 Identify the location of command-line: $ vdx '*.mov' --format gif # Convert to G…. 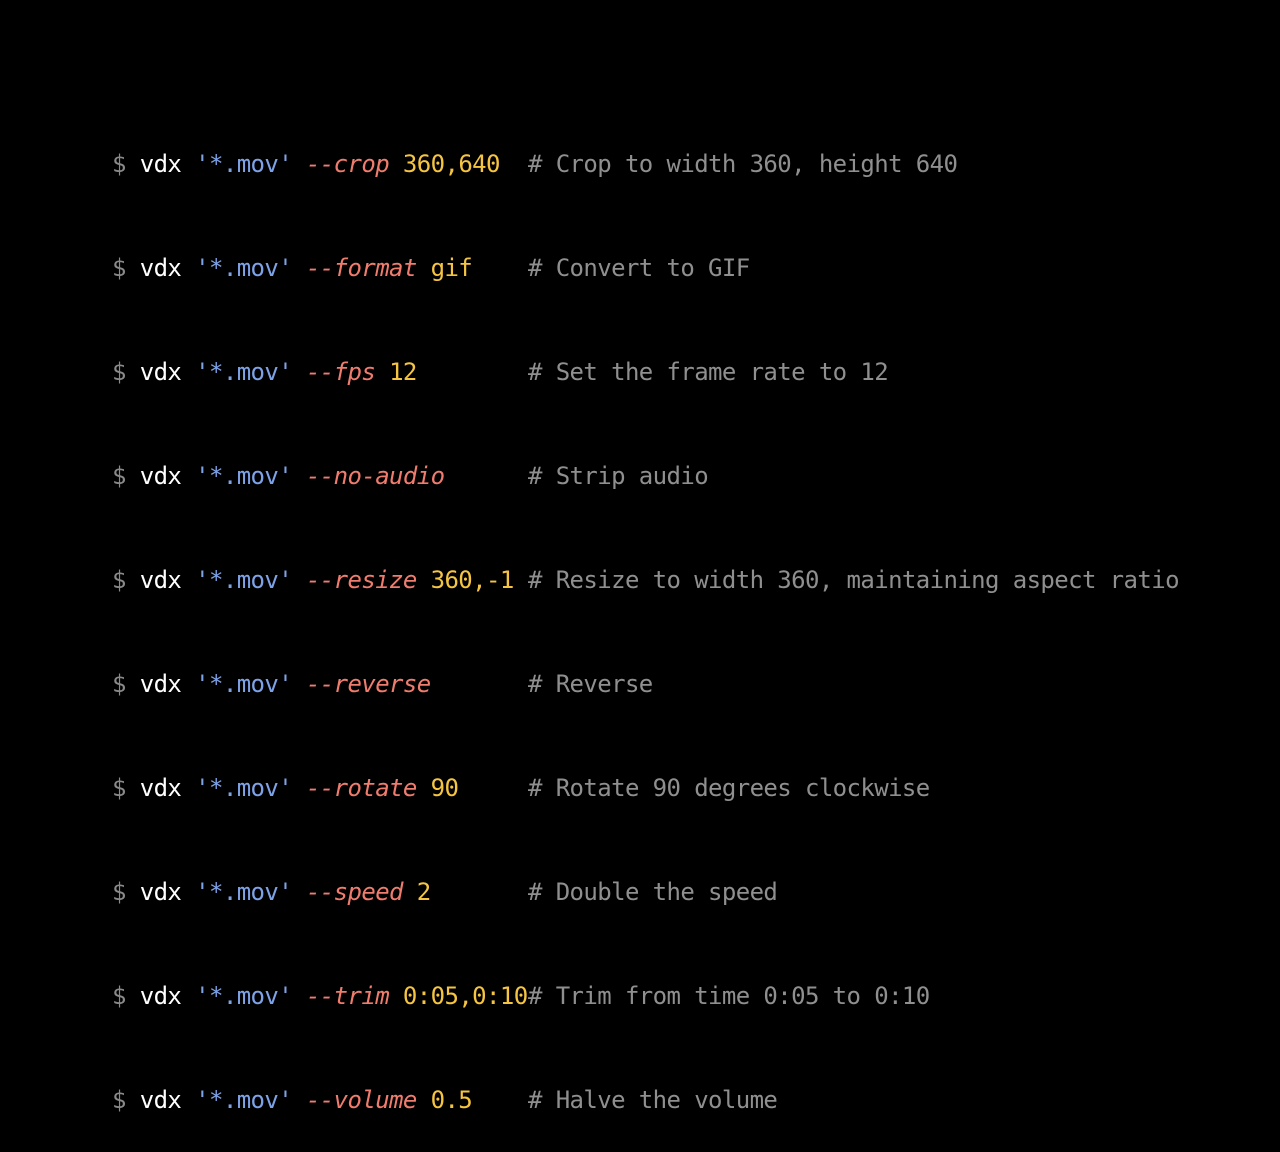
(645, 268).